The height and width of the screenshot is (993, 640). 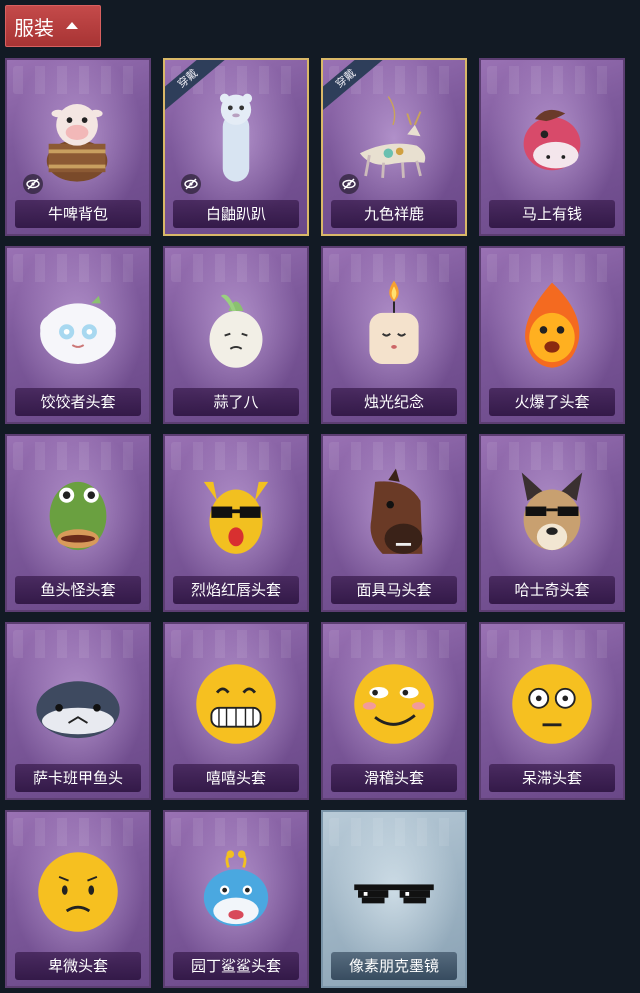 I want to click on costume-card: 穿戴 九色祥鹿, so click(x=394, y=147).